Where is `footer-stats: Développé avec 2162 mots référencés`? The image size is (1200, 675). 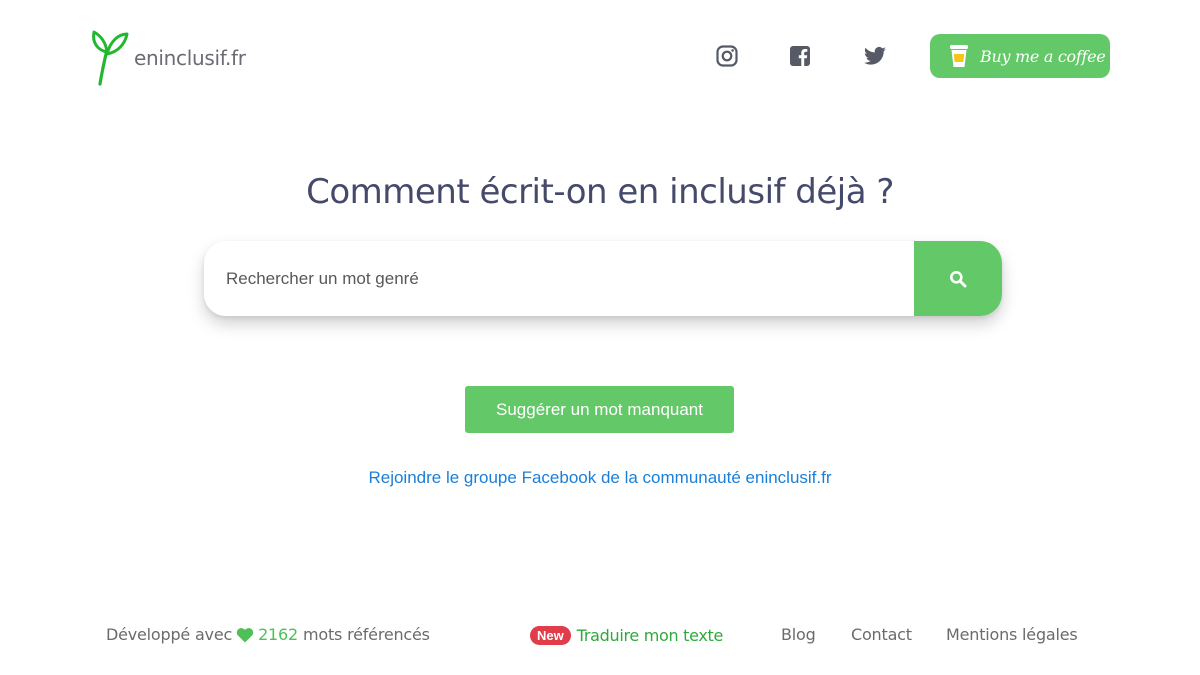 footer-stats: Développé avec 2162 mots référencés is located at coordinates (268, 634).